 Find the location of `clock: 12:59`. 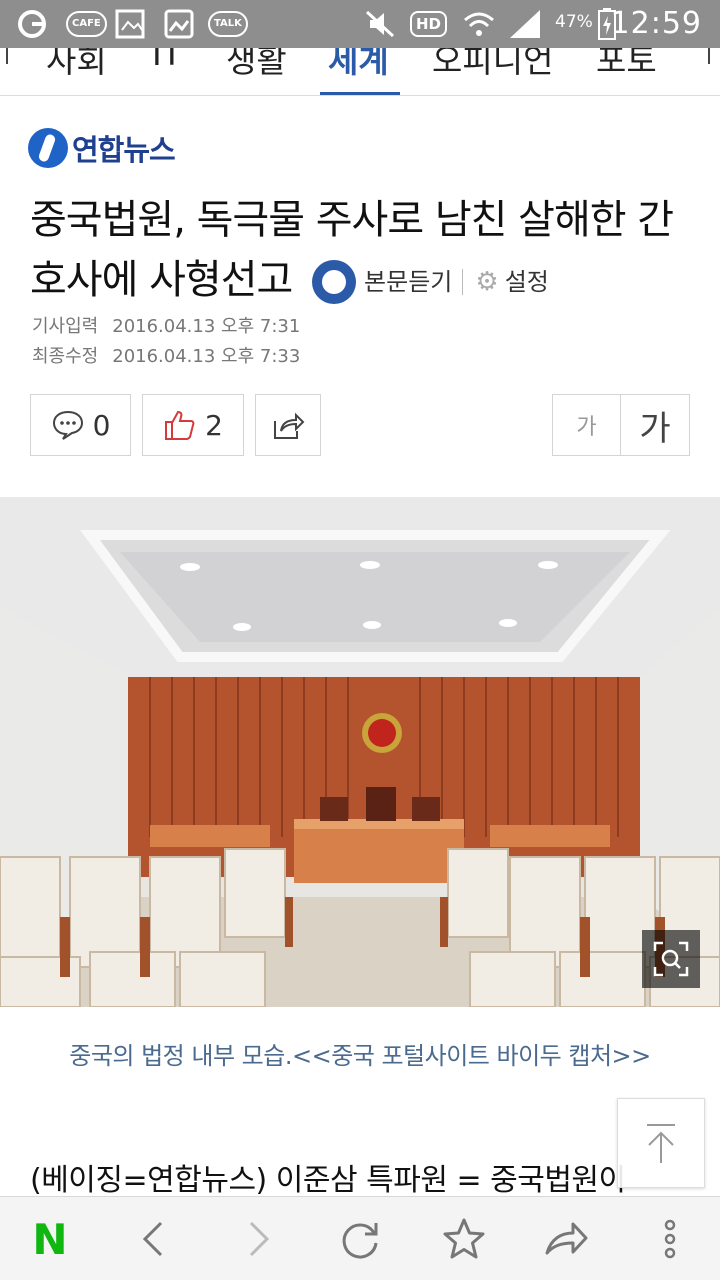

clock: 12:59 is located at coordinates (656, 23).